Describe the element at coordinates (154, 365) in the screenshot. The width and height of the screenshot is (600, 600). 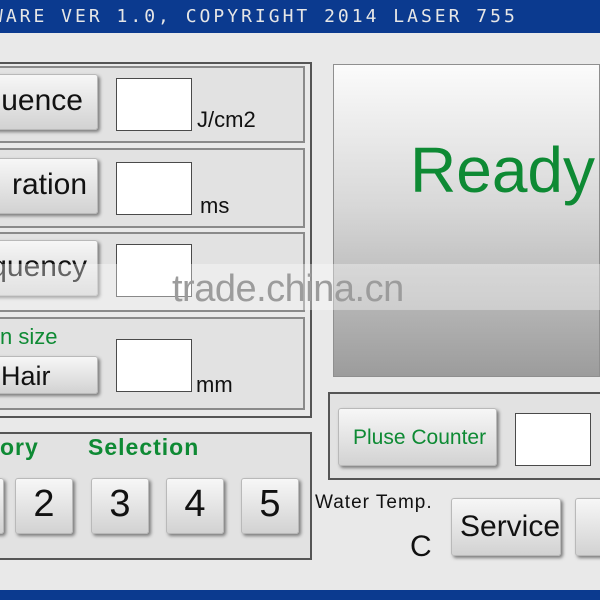
I see `spot-size-input` at that location.